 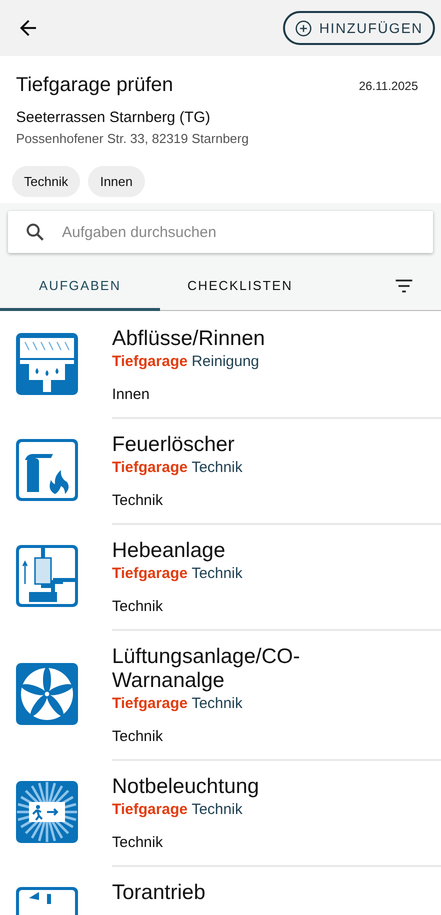 I want to click on tab: CHECKLISTEN, so click(x=240, y=286).